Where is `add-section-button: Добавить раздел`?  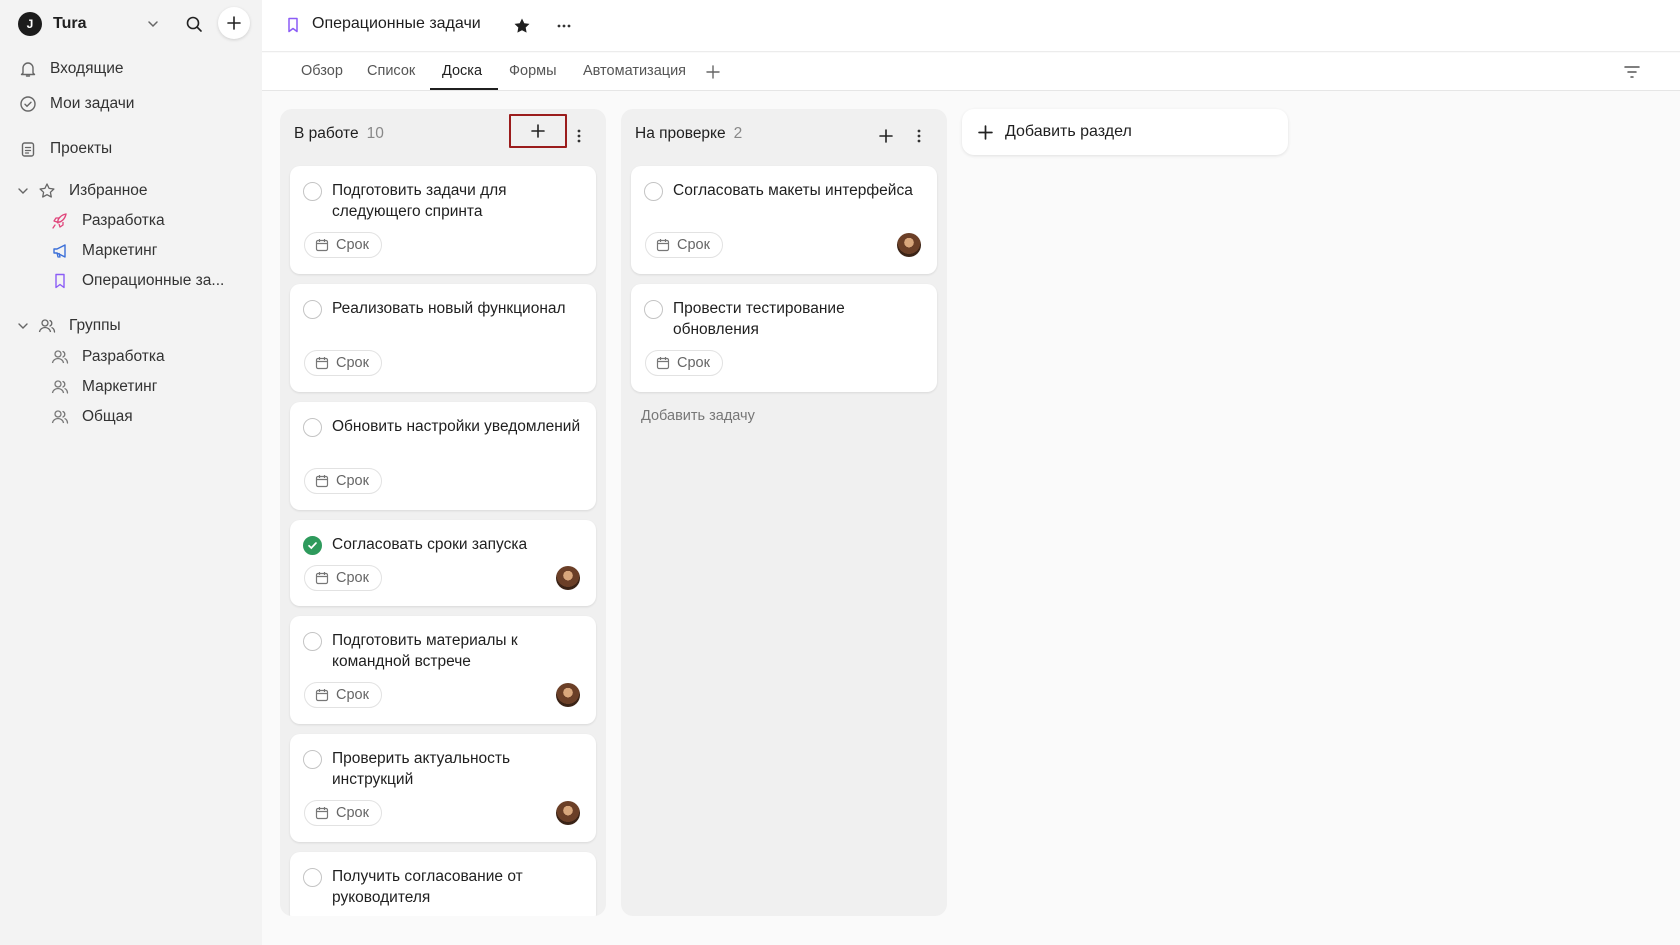
add-section-button: Добавить раздел is located at coordinates (1125, 132).